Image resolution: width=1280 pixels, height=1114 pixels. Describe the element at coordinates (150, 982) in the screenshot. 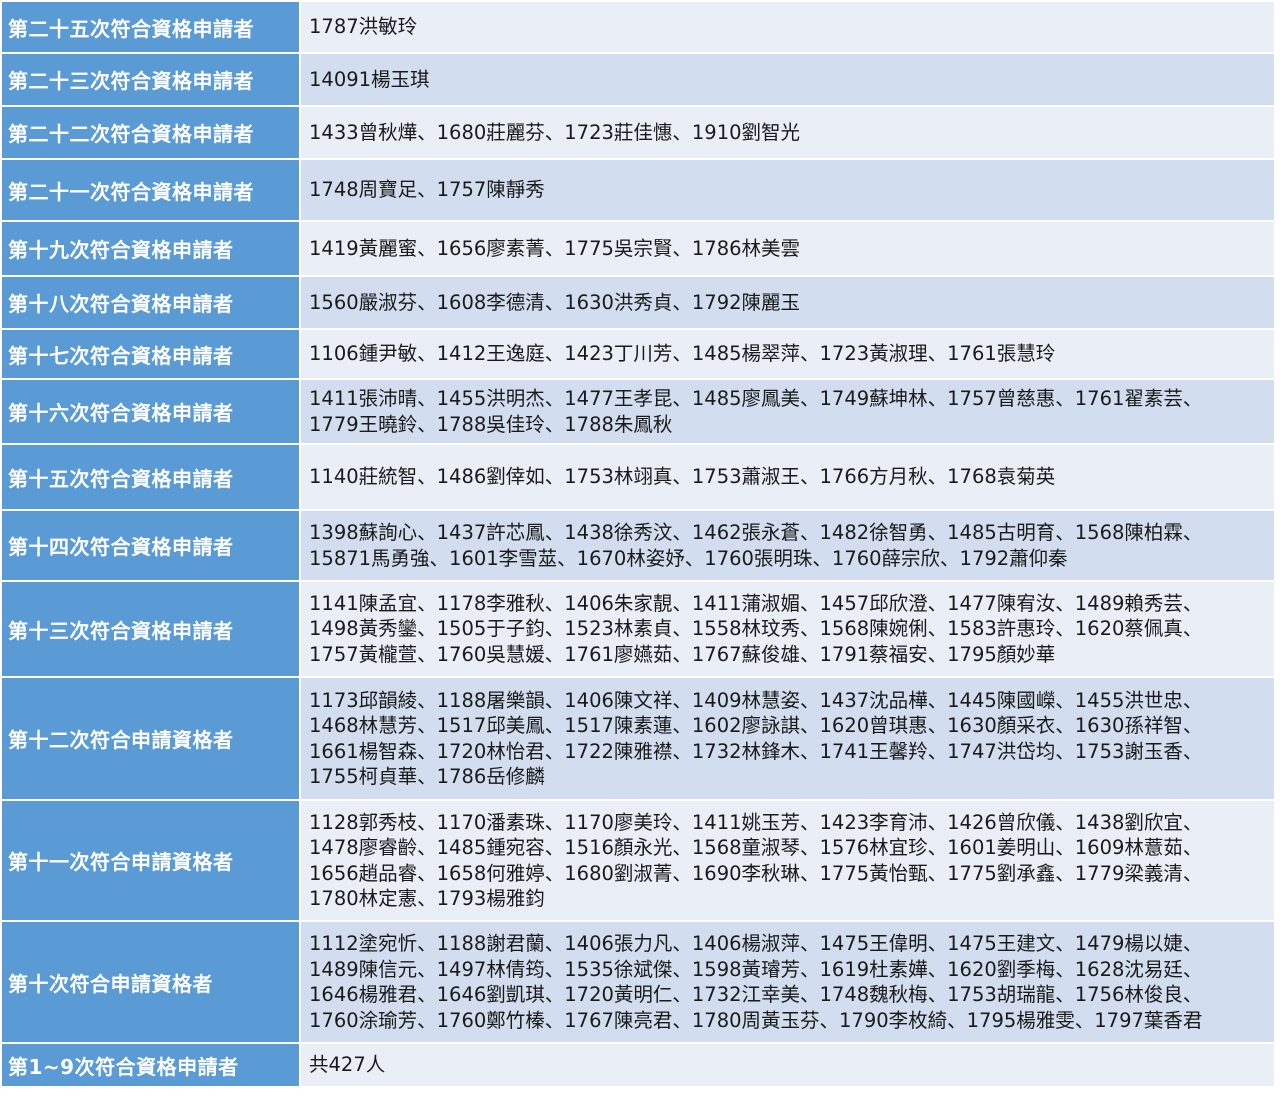

I see `round-label: 第十次符合申請資格者` at that location.